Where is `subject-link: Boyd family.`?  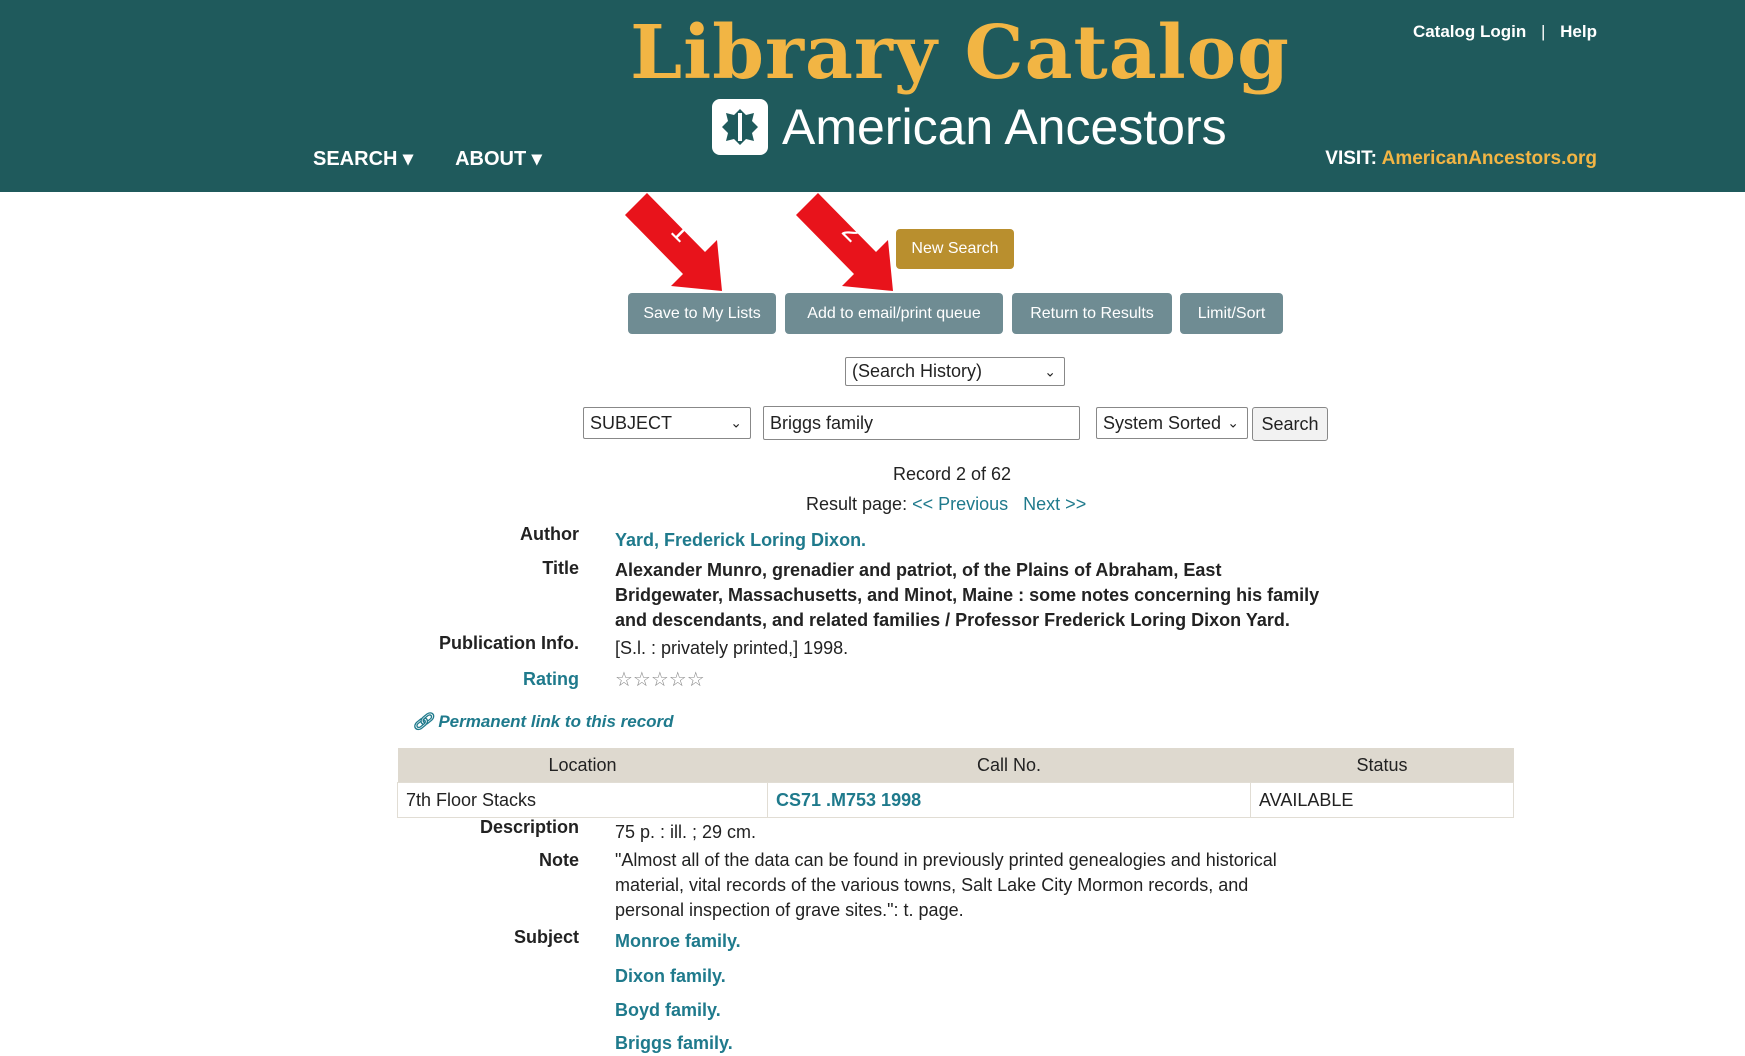
subject-link: Boyd family. is located at coordinates (668, 1010).